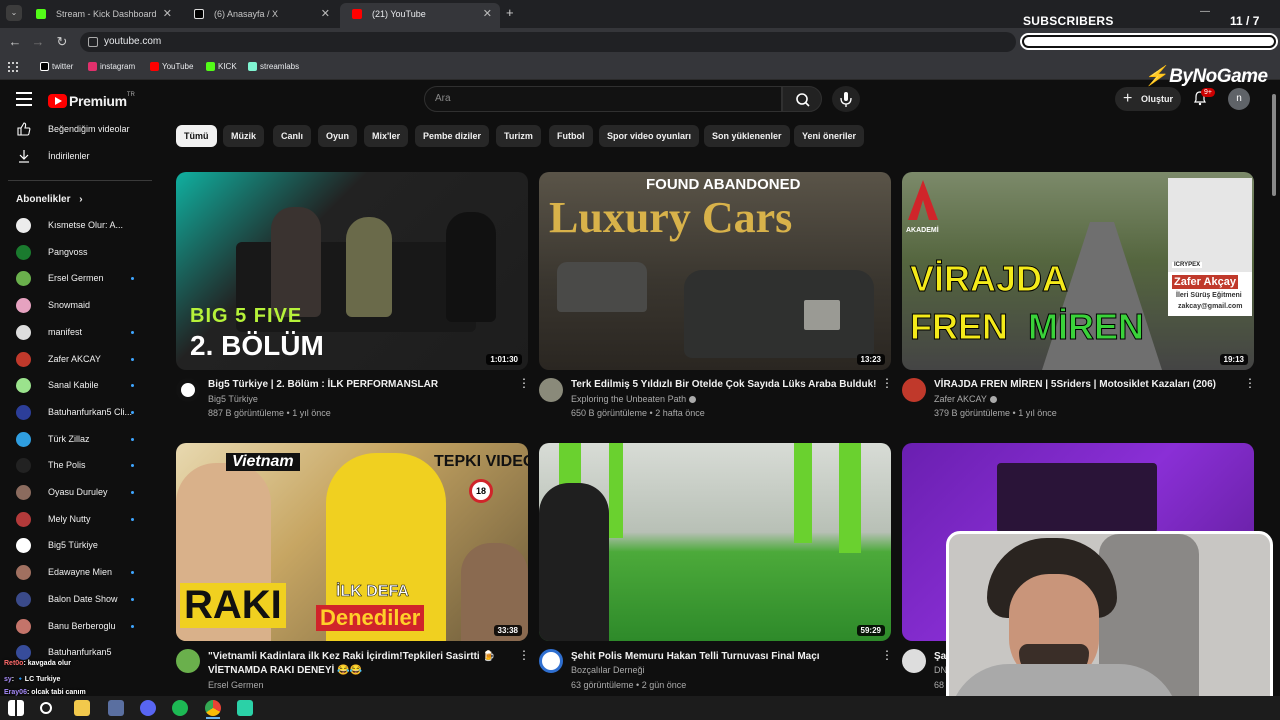 This screenshot has height=720, width=1280. I want to click on tab-list-icon: ⌄, so click(14, 13).